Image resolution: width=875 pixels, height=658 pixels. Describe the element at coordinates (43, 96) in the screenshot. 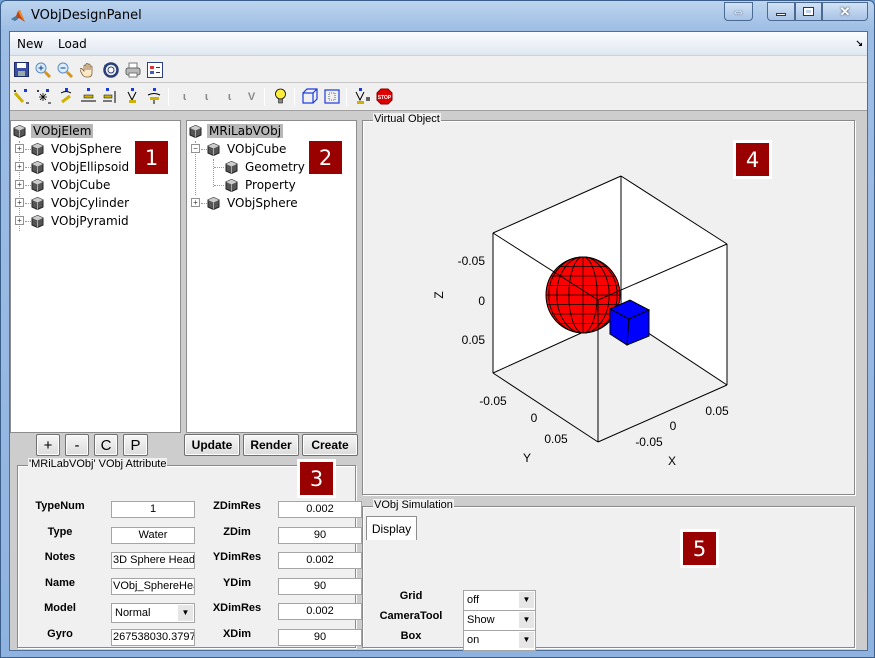

I see `camera-orbit-scene-light-icon` at that location.